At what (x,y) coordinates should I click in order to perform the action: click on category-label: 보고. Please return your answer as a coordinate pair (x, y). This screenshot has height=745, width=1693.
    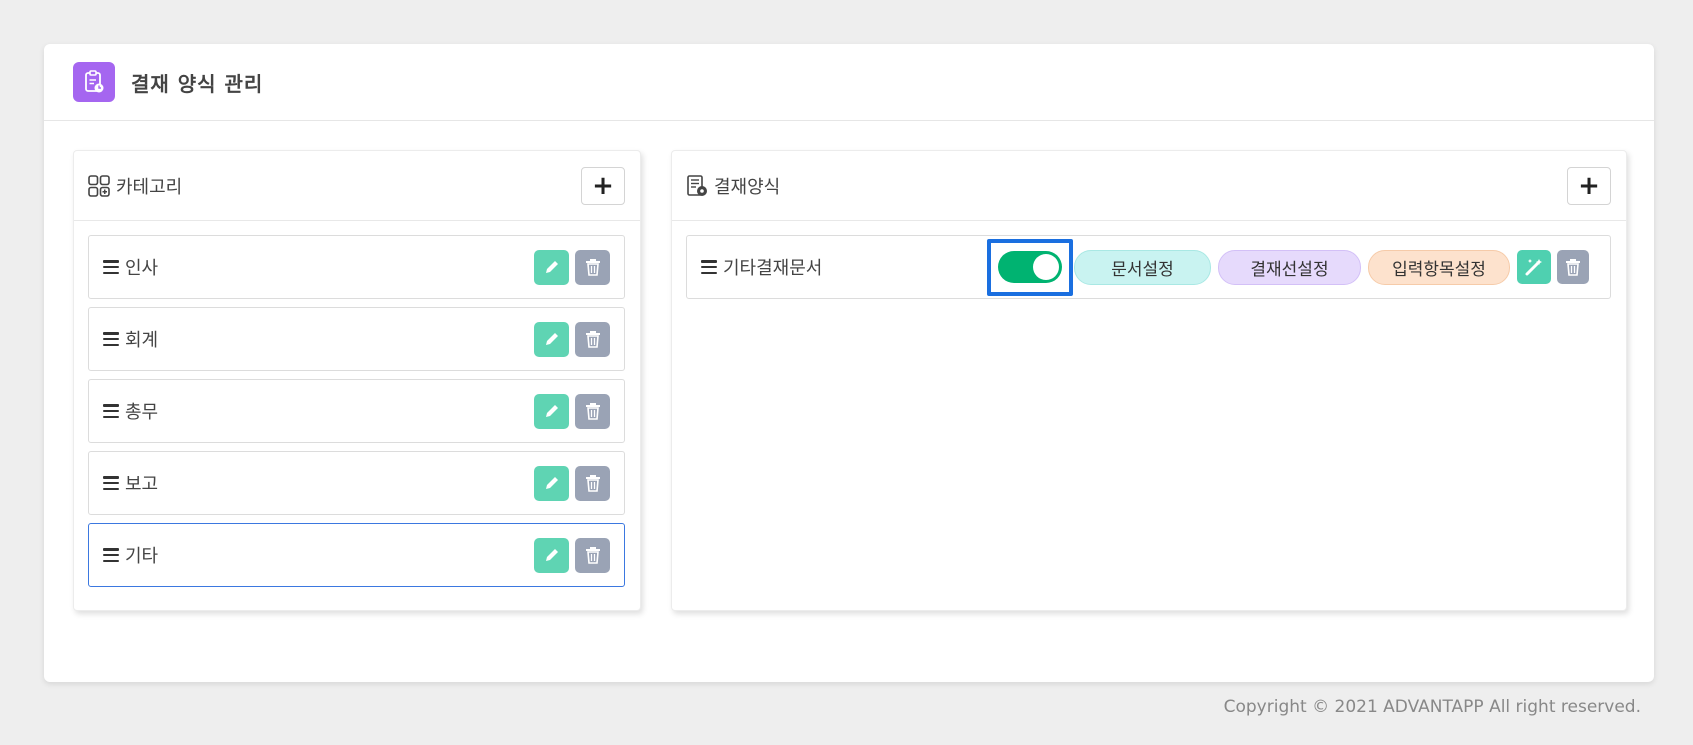
    Looking at the image, I should click on (142, 484).